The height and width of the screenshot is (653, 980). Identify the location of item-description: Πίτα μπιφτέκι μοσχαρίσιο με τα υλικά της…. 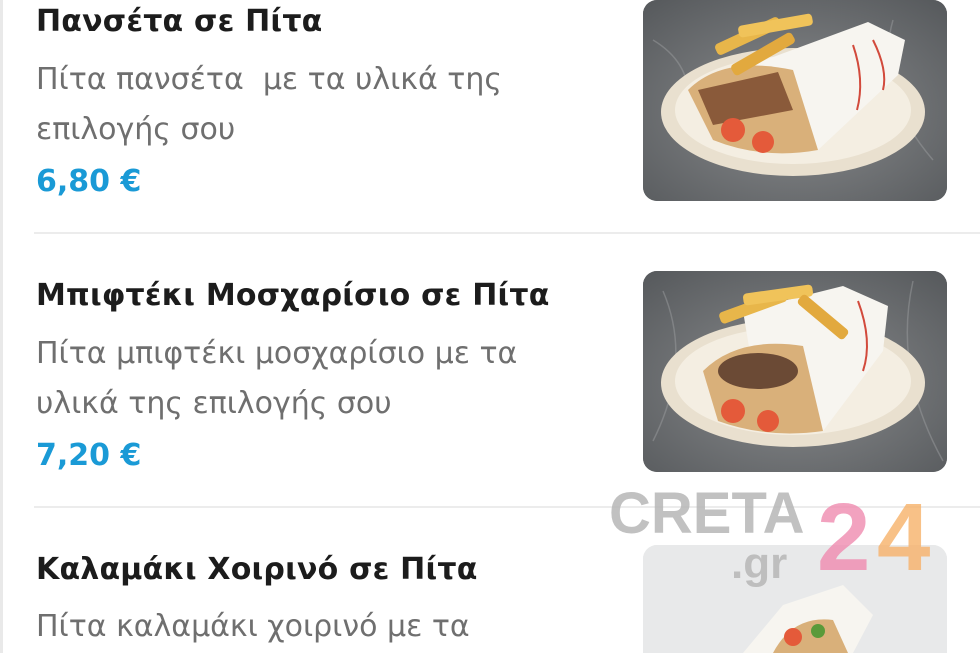
(281, 378).